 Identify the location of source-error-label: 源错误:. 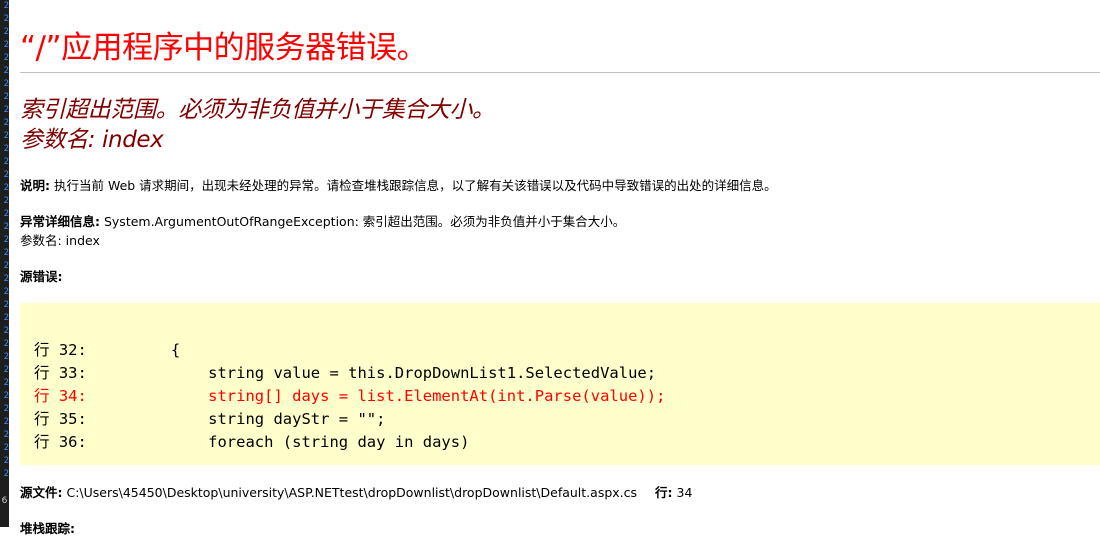
(41, 276).